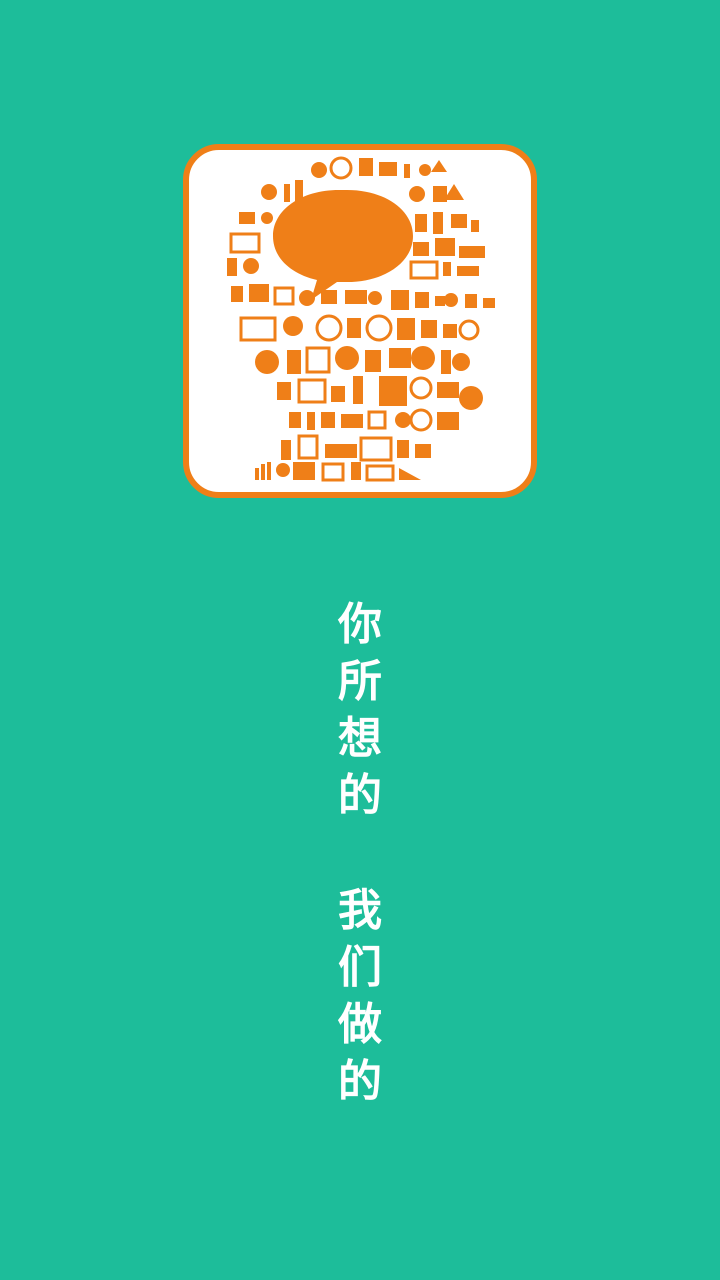  What do you see at coordinates (360, 967) in the screenshot?
I see `slogan-char: 们` at bounding box center [360, 967].